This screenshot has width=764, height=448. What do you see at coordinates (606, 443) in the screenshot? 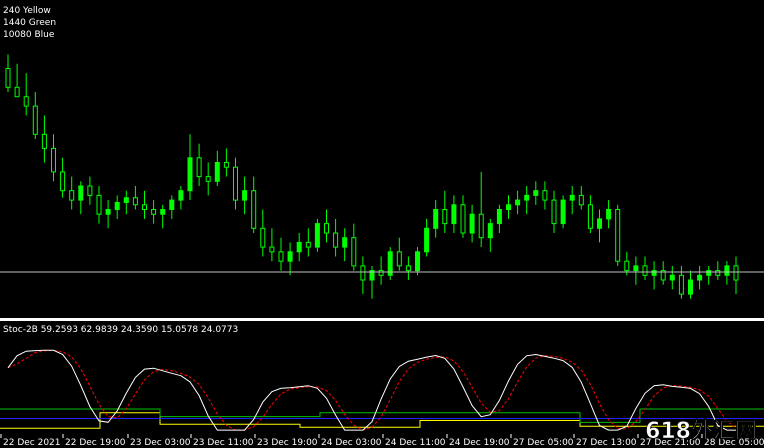
I see `time-axis-label: 27 Dec 13:00` at bounding box center [606, 443].